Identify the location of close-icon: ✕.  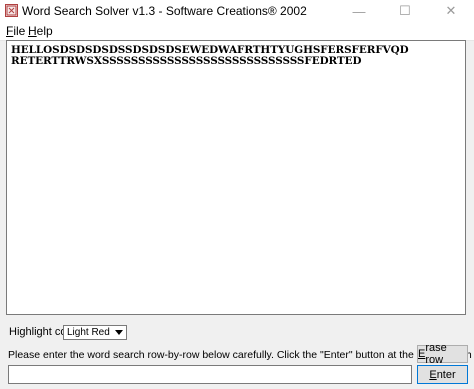
(451, 10).